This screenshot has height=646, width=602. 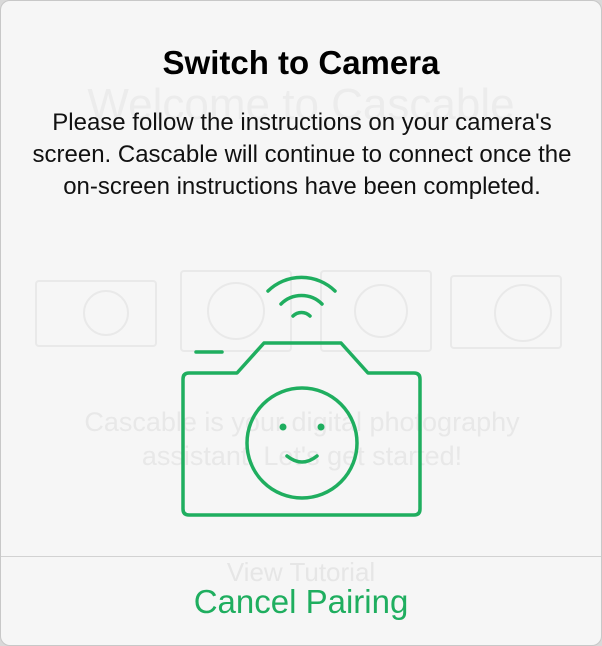 What do you see at coordinates (301, 62) in the screenshot?
I see `alert-title: Switch to Camera` at bounding box center [301, 62].